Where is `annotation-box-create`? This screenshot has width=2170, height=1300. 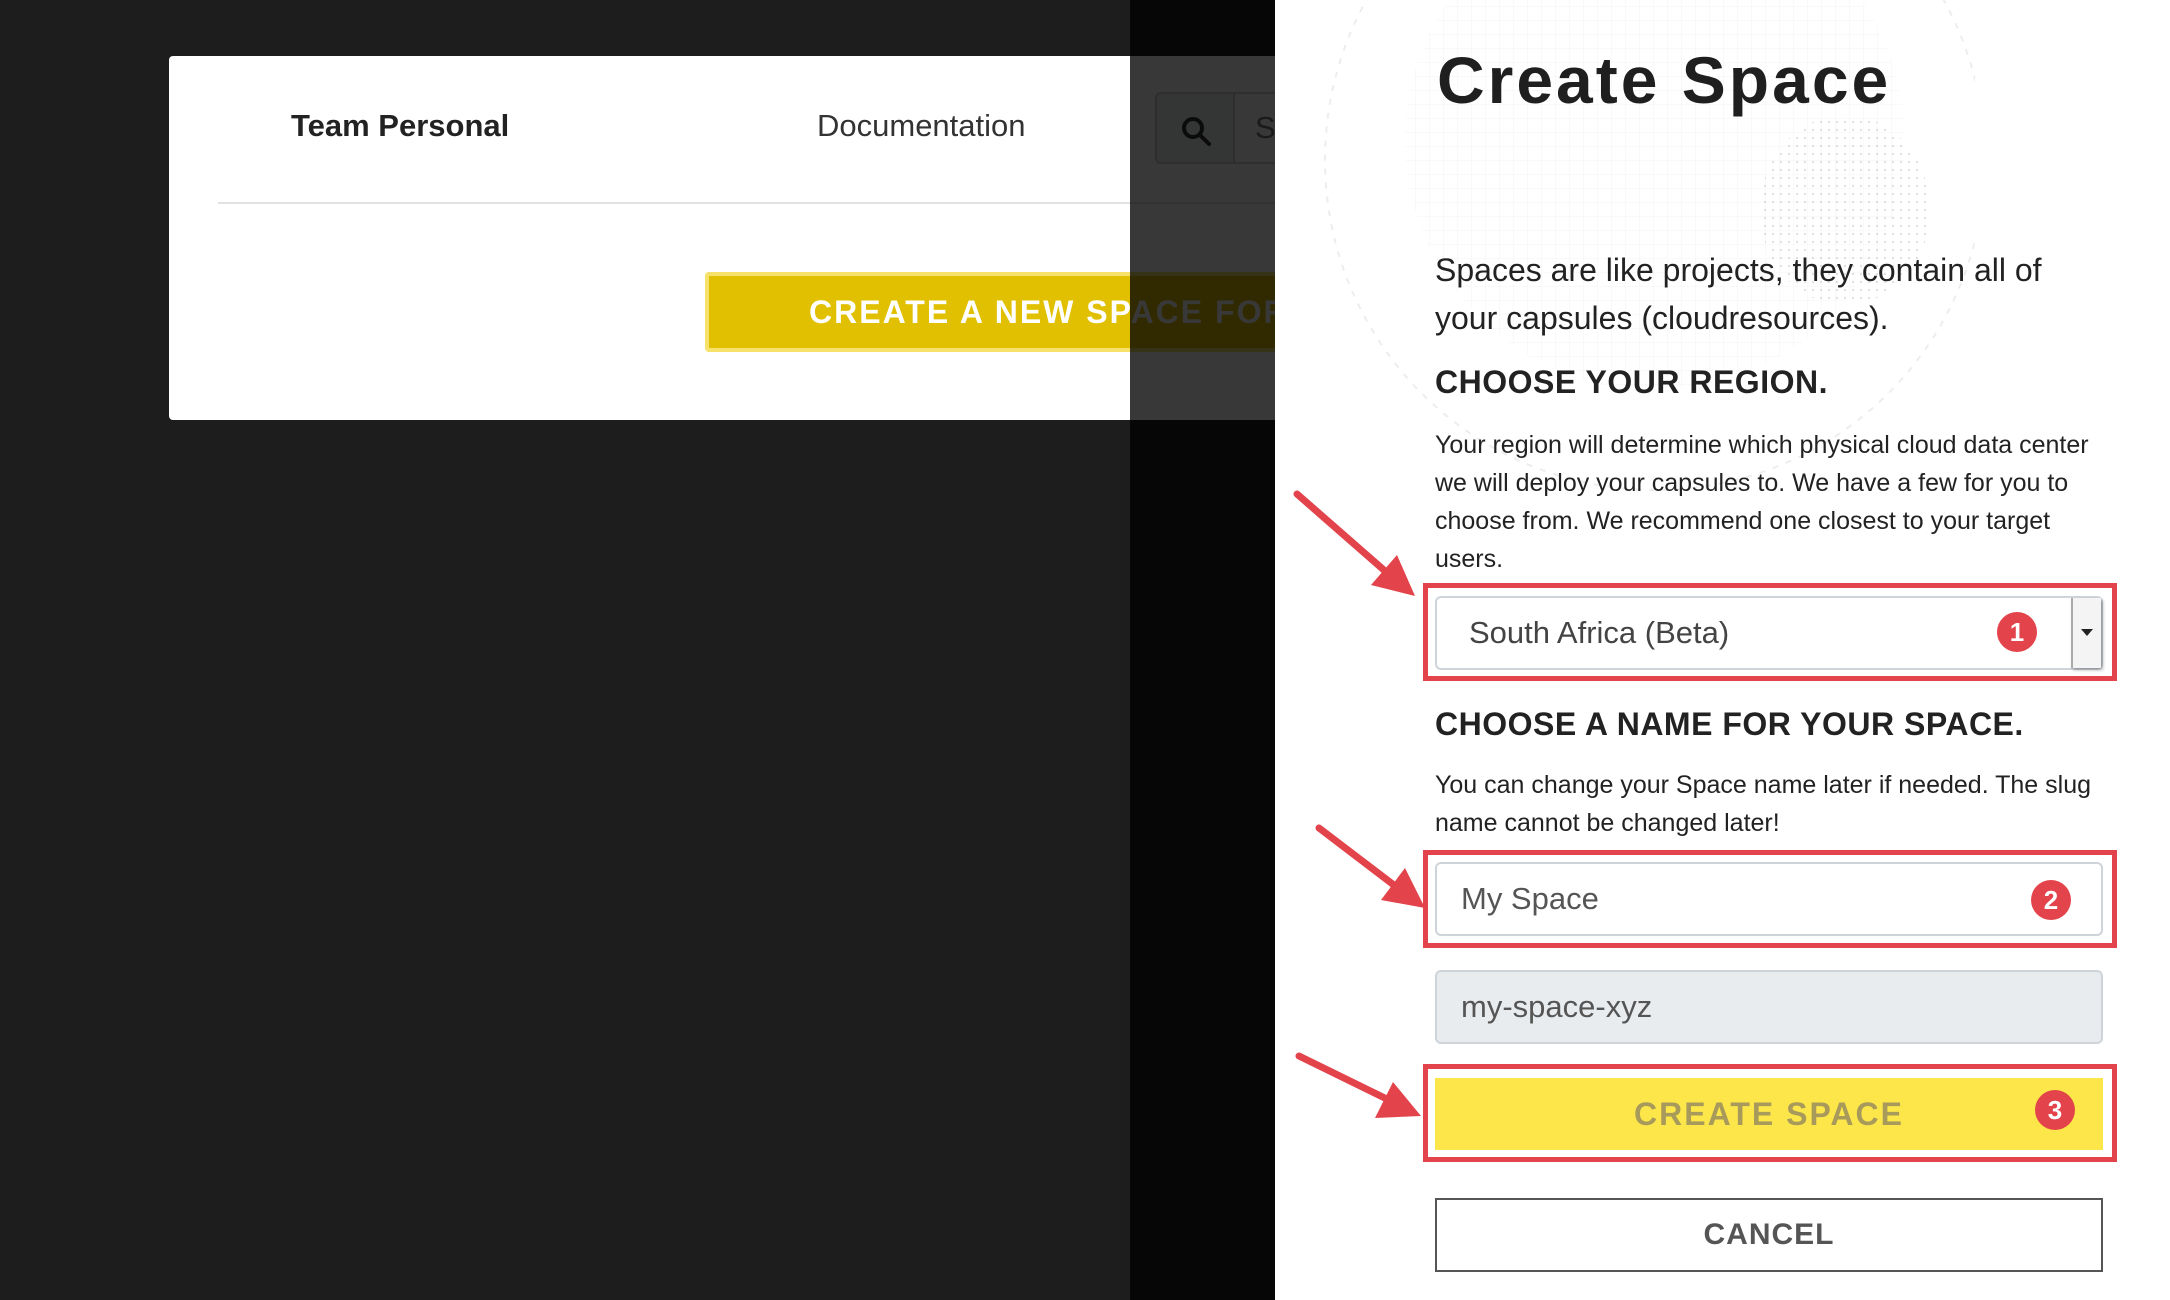 annotation-box-create is located at coordinates (1770, 1113).